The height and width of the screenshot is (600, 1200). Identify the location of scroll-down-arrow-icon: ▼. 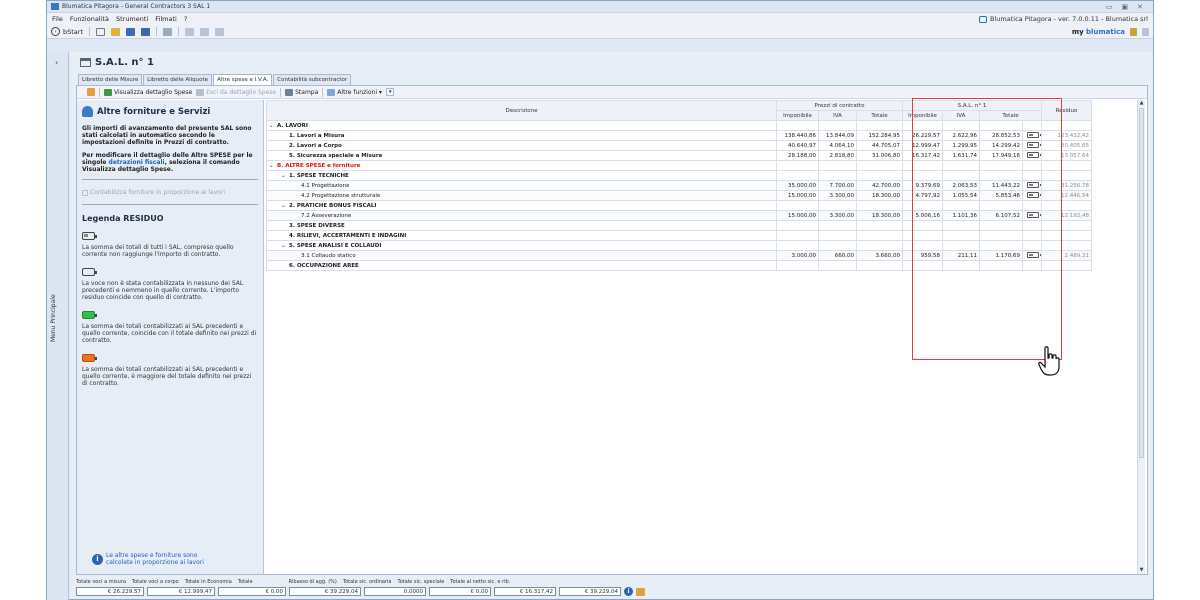
(1141, 570).